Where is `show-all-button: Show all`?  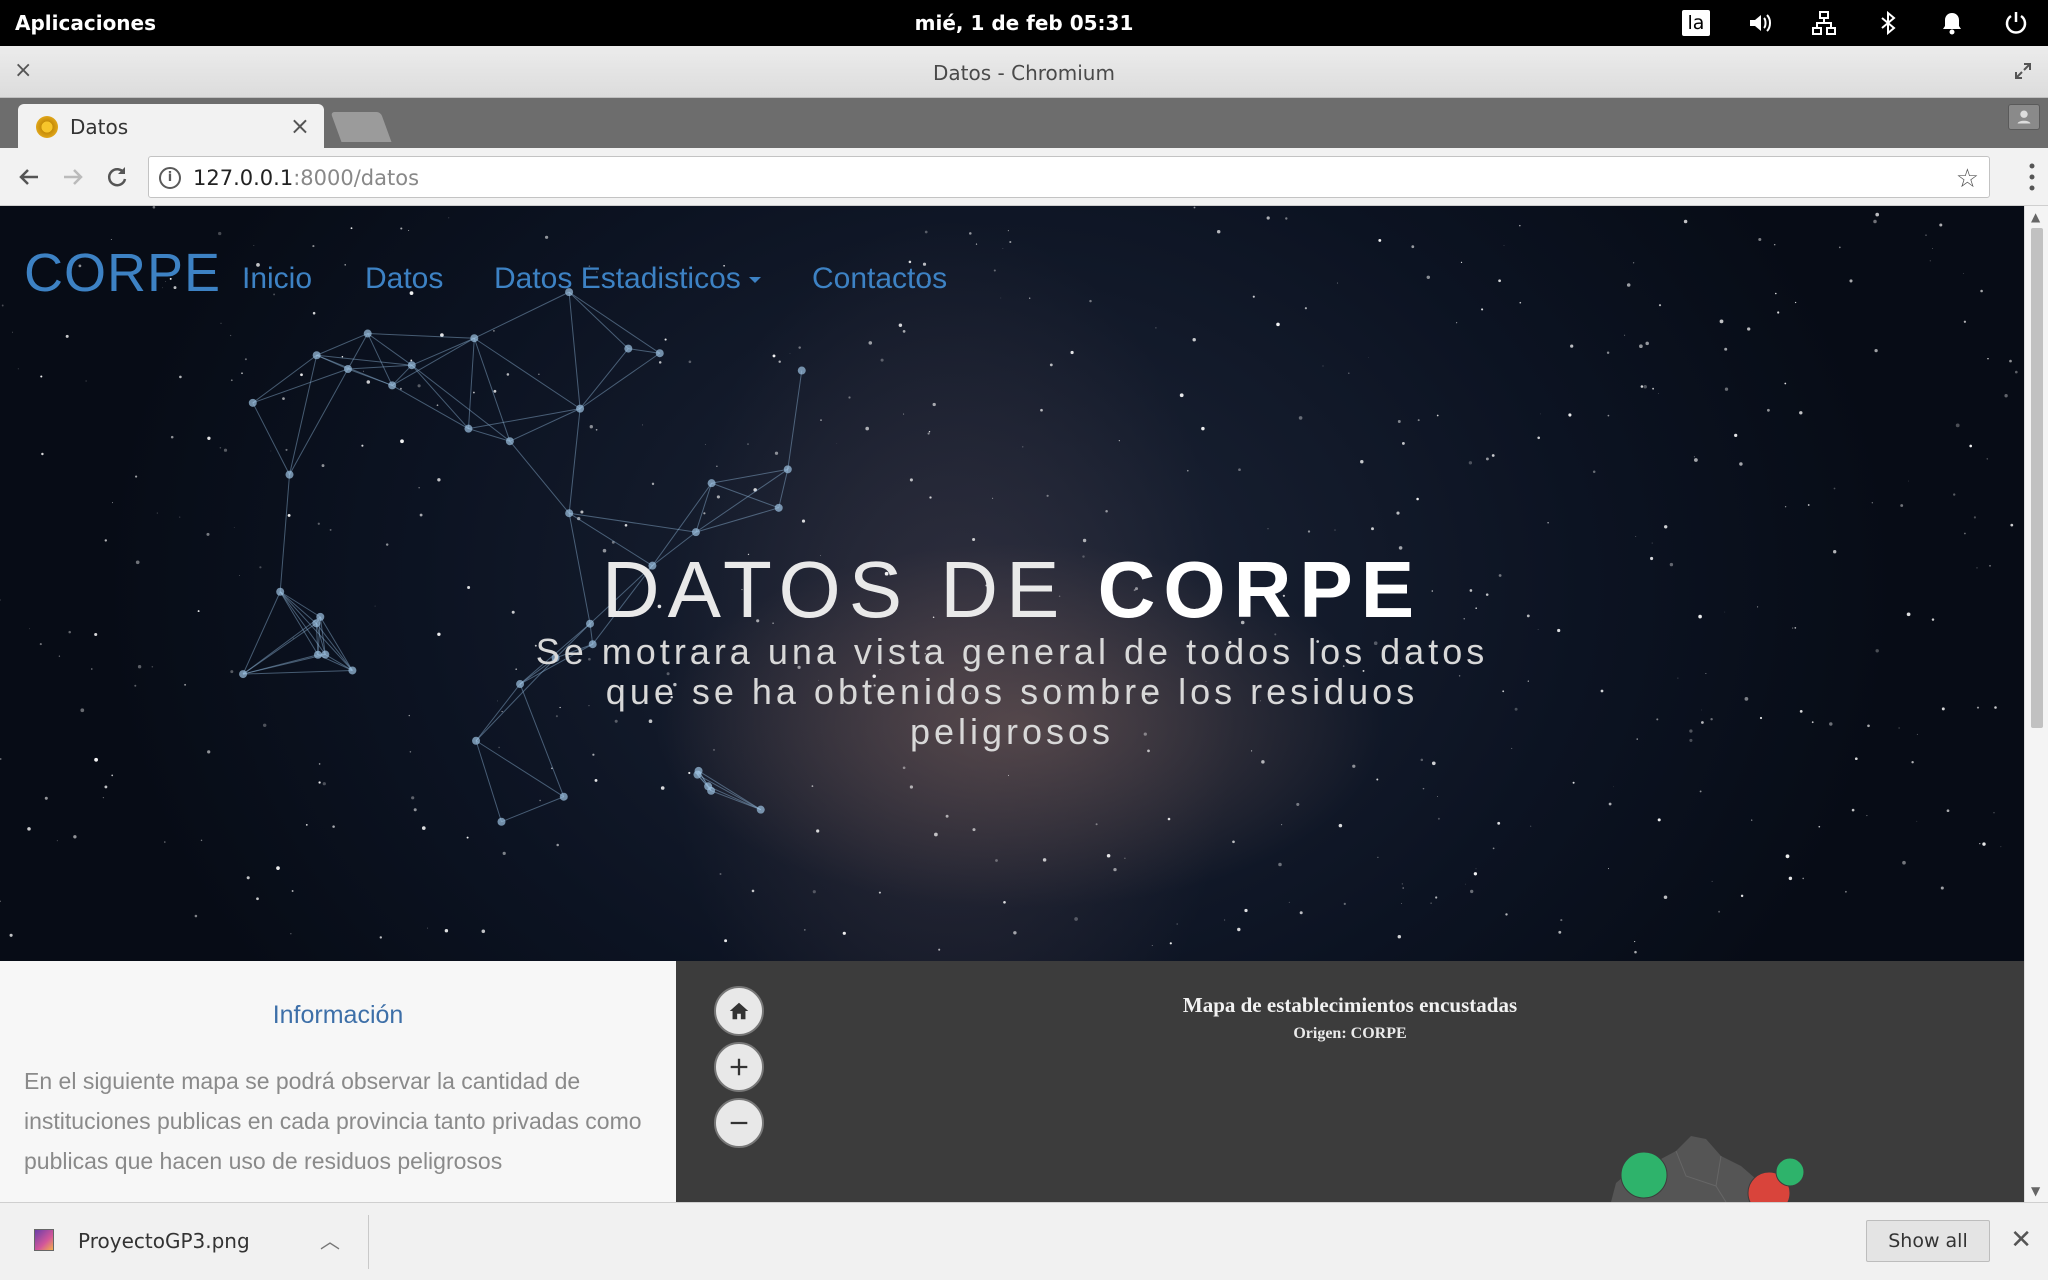 show-all-button: Show all is located at coordinates (1928, 1241).